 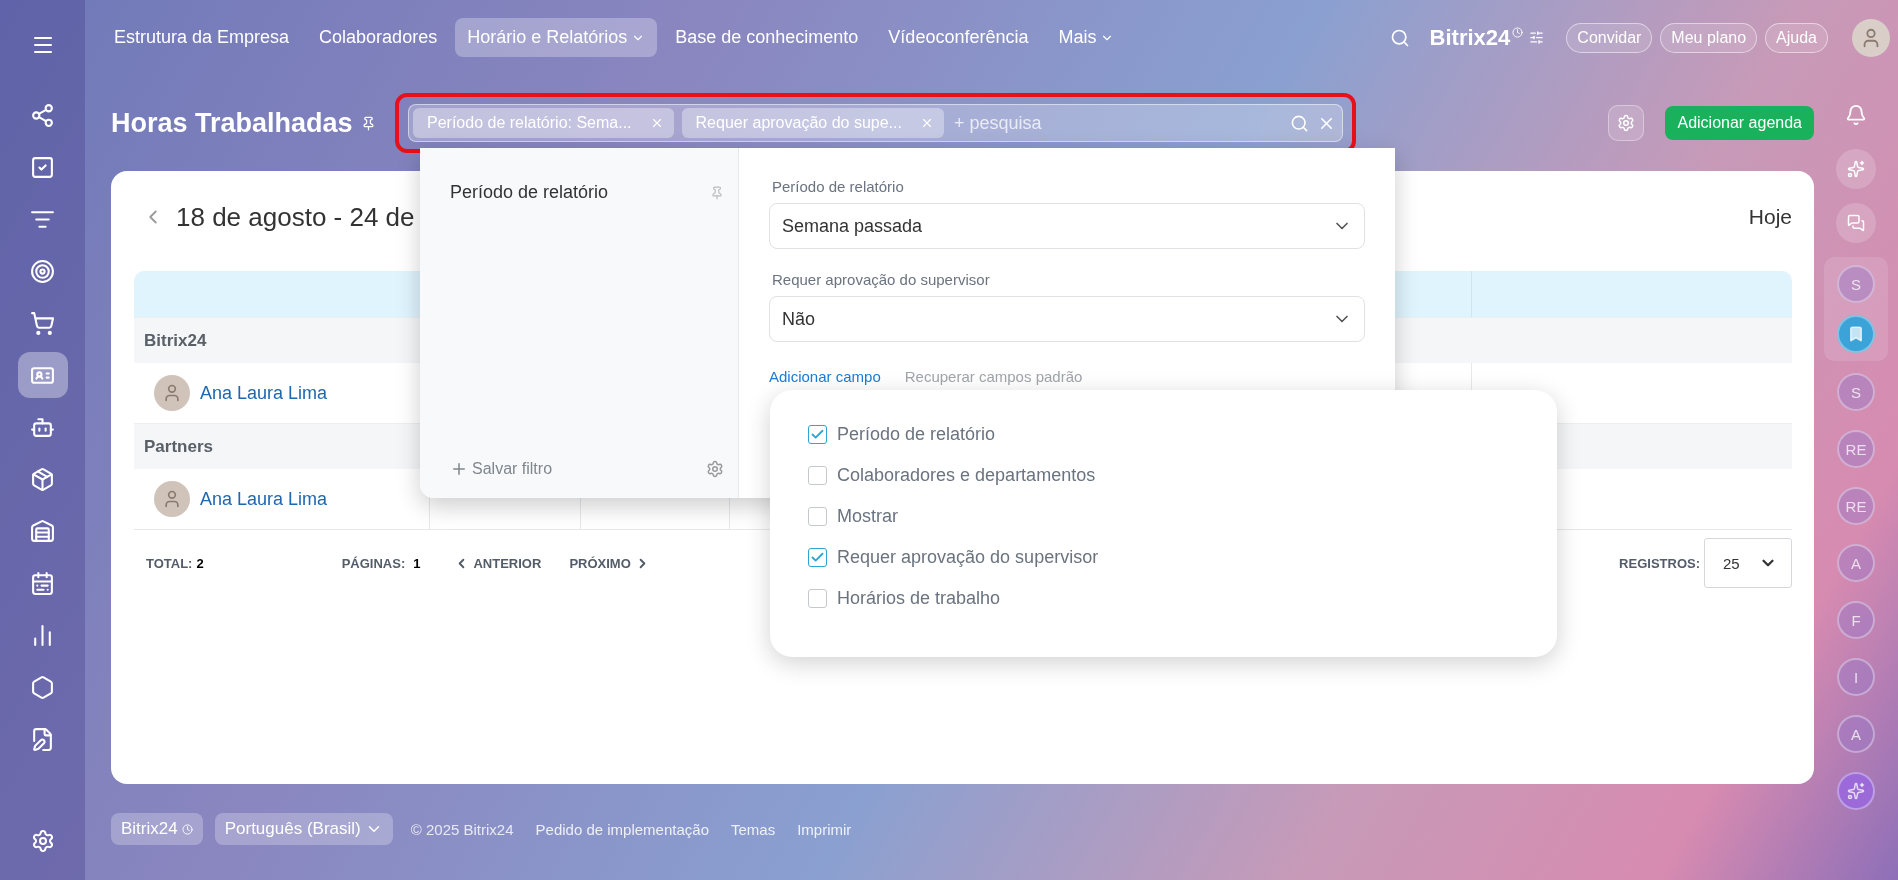 I want to click on previous-link: ANTERIOR, so click(x=498, y=563).